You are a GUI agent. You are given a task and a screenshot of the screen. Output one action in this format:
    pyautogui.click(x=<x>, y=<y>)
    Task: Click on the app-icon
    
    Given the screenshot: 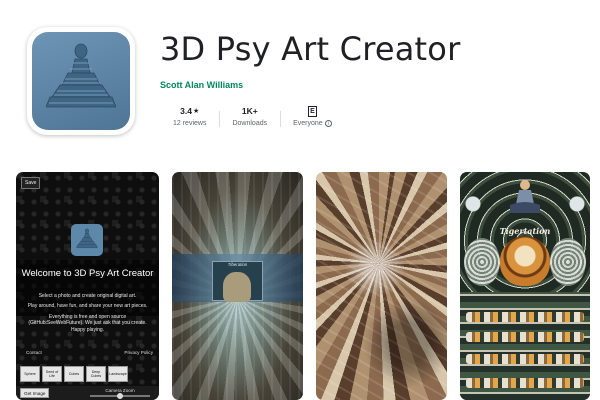 What is the action you would take?
    pyautogui.click(x=81, y=81)
    